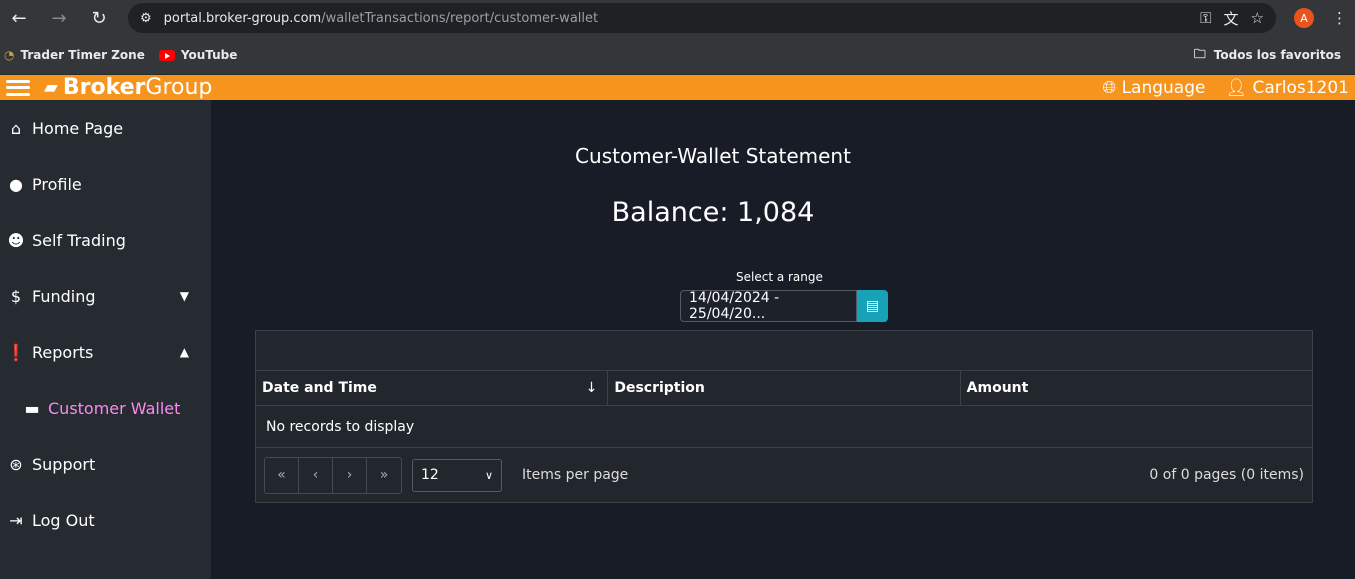  I want to click on url-host: portal.broker-group.com, so click(242, 18).